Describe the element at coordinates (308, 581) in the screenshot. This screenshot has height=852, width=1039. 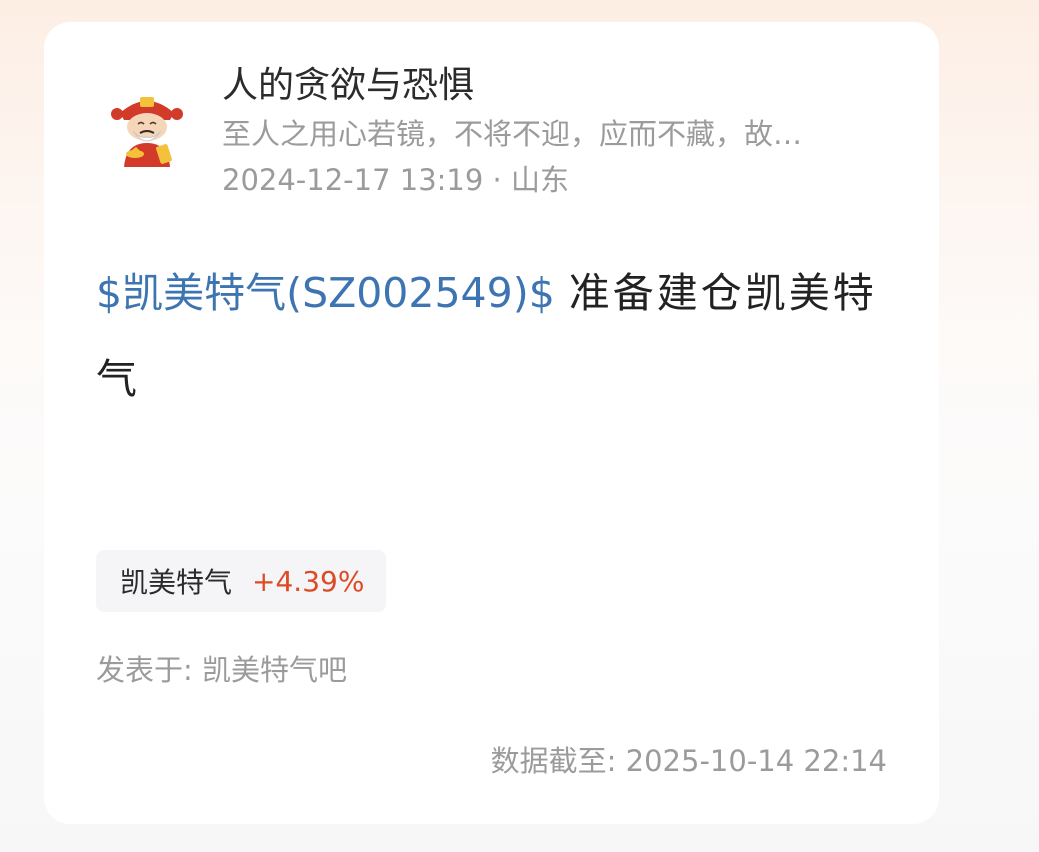
I see `stock-chip-change: +4.39%` at that location.